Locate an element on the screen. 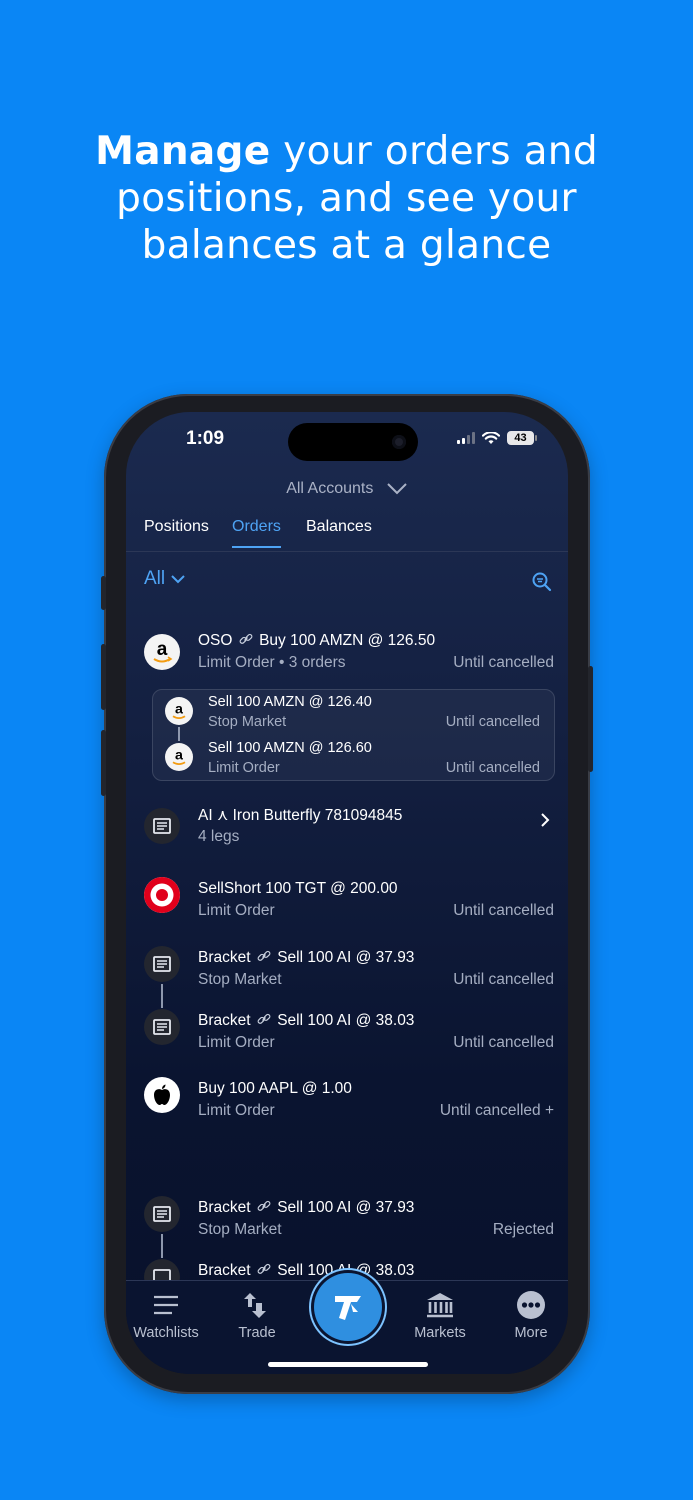  tab-bar-top: Positions Orders Balances is located at coordinates (347, 534).